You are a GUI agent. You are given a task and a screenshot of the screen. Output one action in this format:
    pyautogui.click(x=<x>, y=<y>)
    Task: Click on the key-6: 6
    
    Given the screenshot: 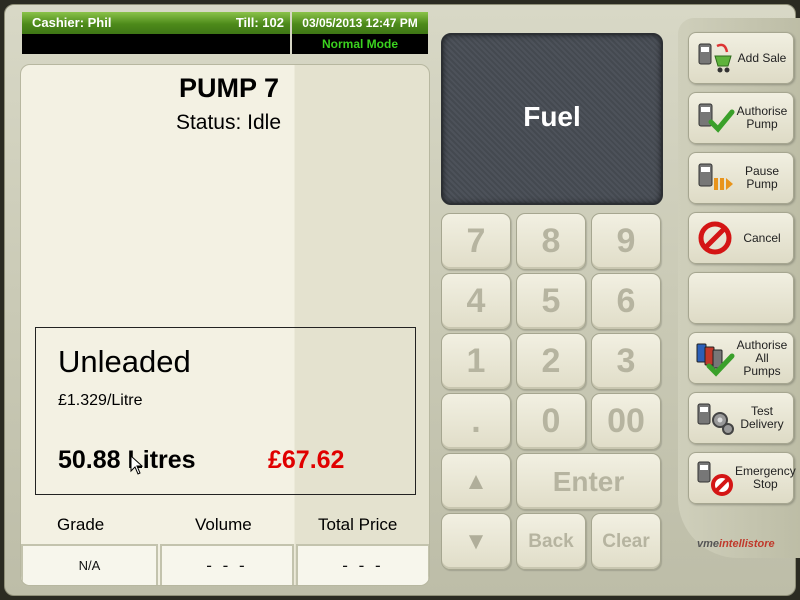 What is the action you would take?
    pyautogui.click(x=626, y=301)
    